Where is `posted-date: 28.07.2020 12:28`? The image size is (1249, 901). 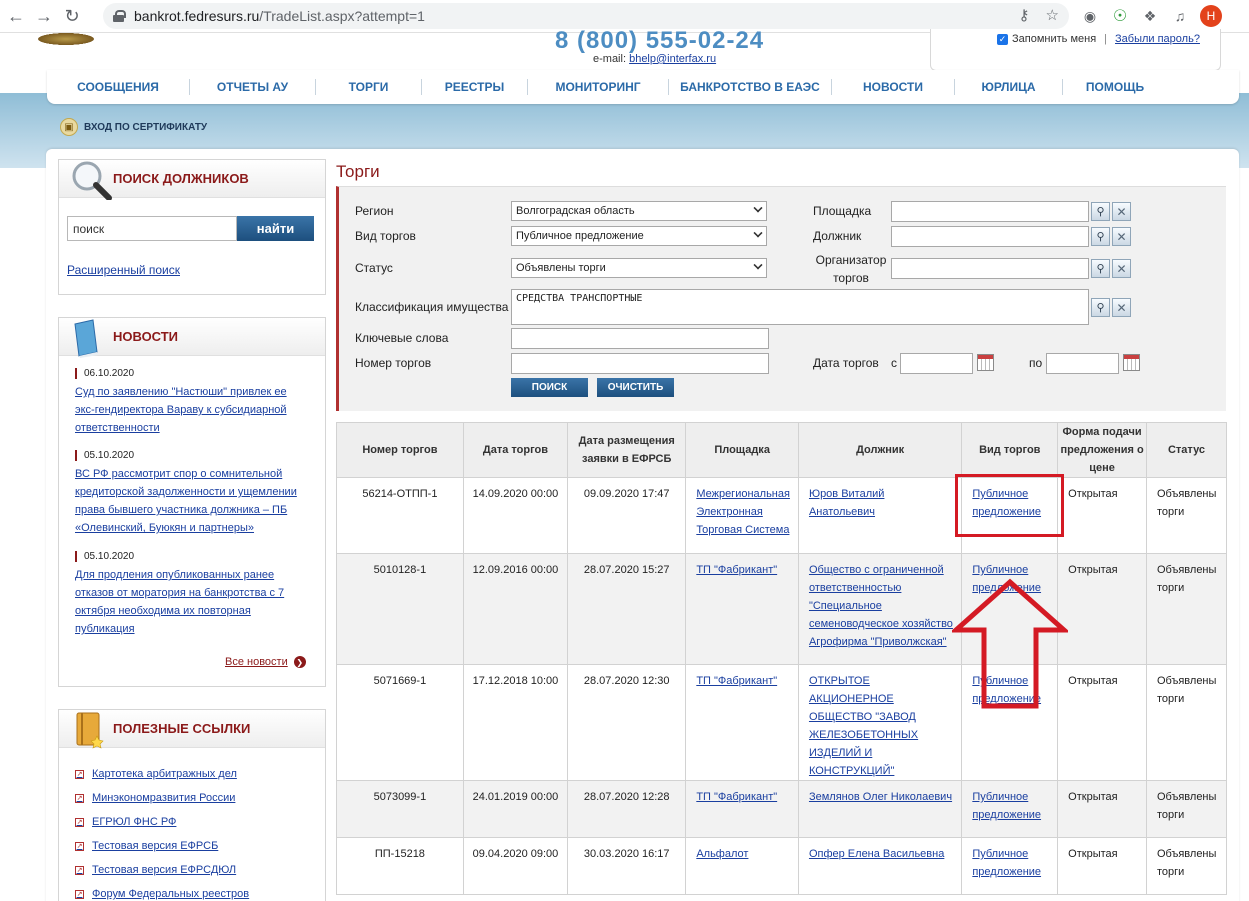
posted-date: 28.07.2020 12:28 is located at coordinates (627, 809).